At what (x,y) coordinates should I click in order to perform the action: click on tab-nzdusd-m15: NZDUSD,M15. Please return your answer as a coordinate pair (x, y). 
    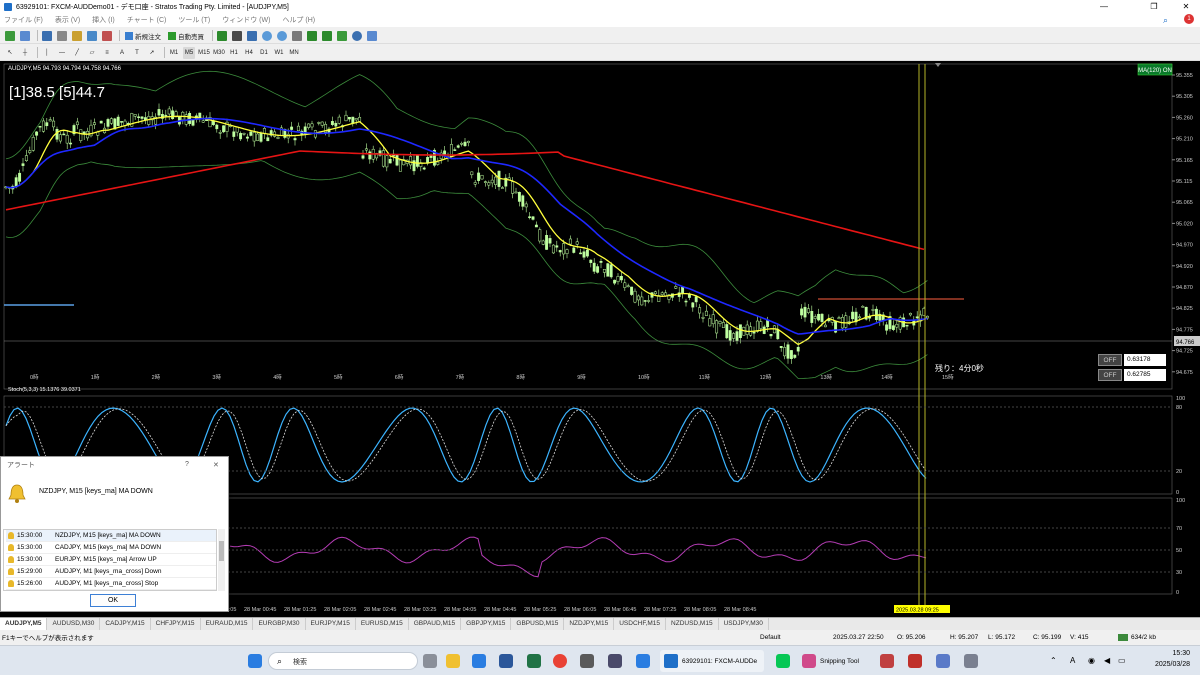
    Looking at the image, I should click on (692, 624).